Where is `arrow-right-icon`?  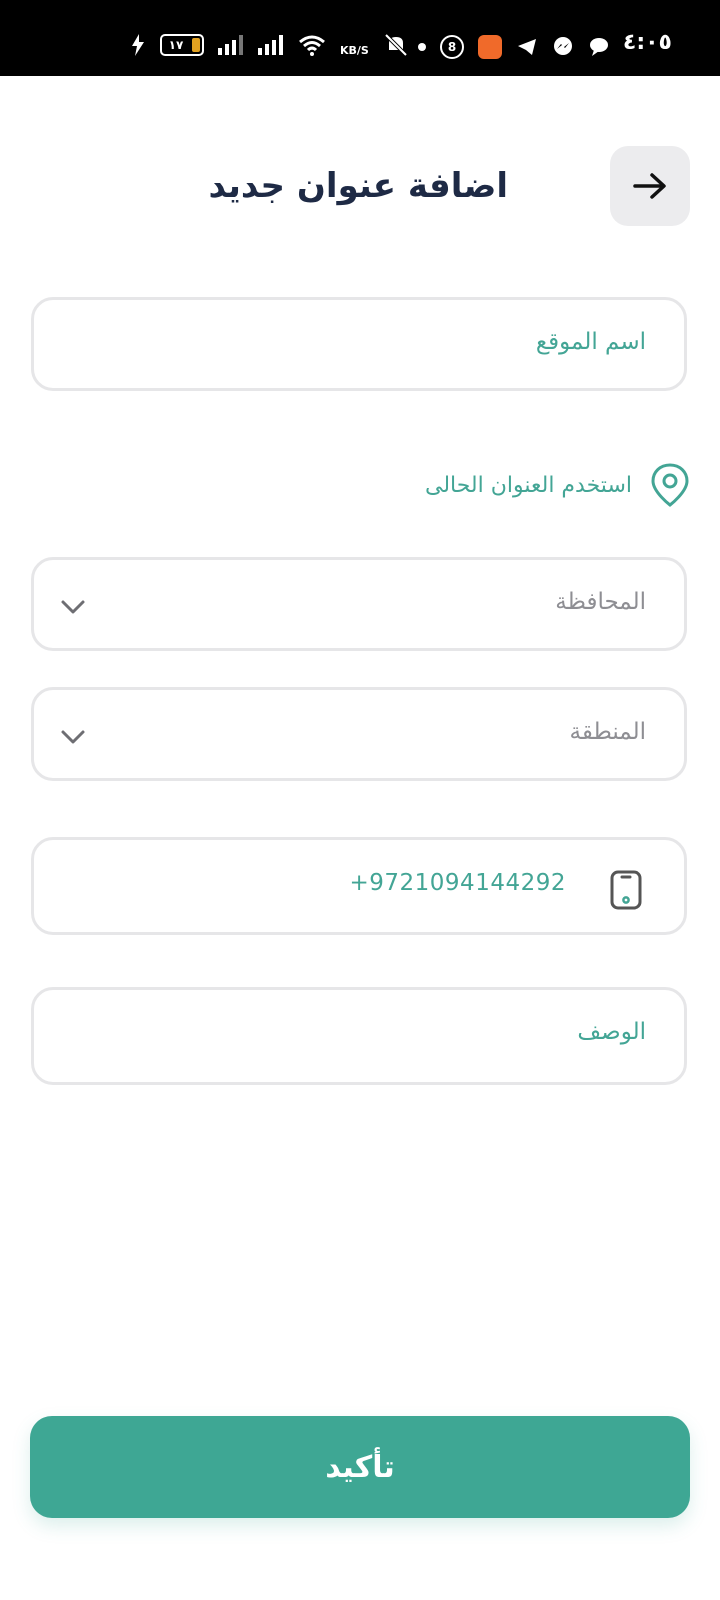 arrow-right-icon is located at coordinates (649, 186).